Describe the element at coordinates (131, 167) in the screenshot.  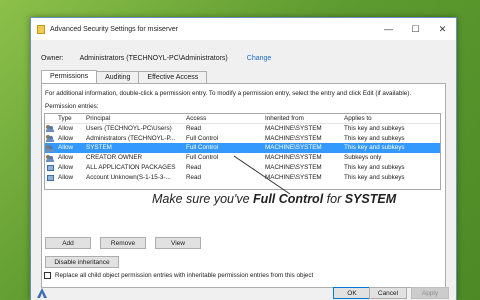
I see `entry-principal: ALL APPLICATION PACKAGES` at that location.